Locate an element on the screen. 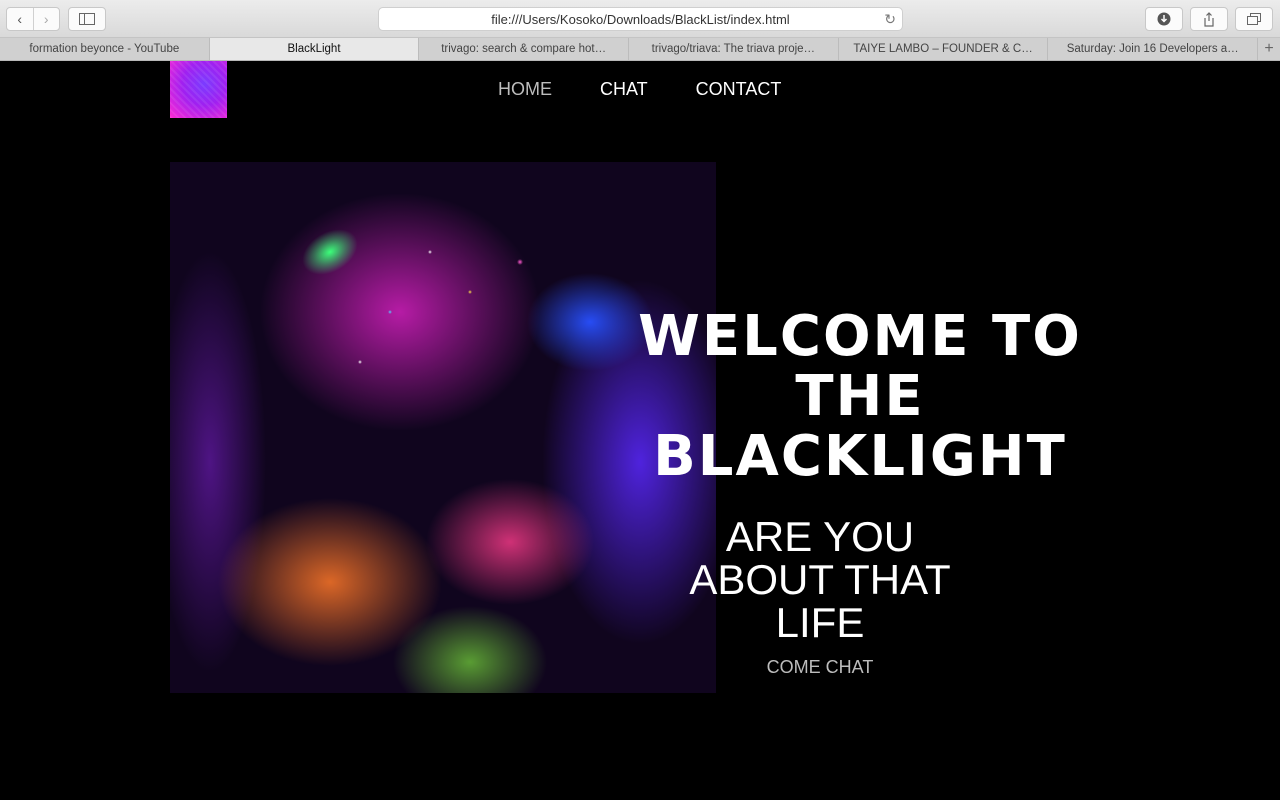 The height and width of the screenshot is (800, 1280). welcome-heading: WELCOME TO THE BLACKLIGHT is located at coordinates (860, 397).